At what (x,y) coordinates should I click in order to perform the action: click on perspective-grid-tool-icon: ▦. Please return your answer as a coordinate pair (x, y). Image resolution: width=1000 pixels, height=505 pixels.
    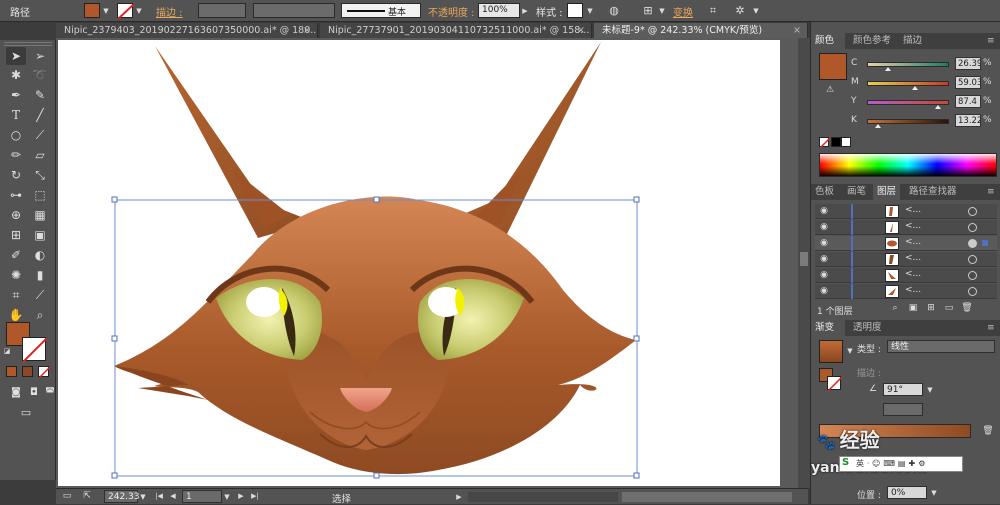
    Looking at the image, I should click on (40, 215).